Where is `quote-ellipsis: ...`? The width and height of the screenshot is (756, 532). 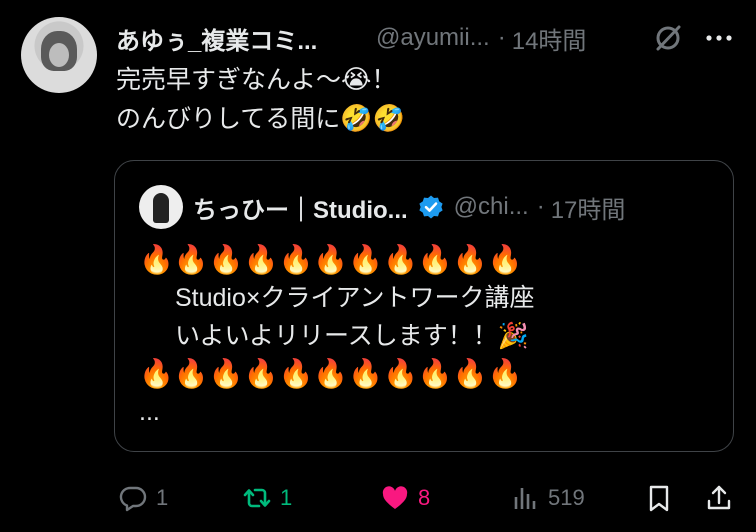
quote-ellipsis: ... is located at coordinates (149, 412).